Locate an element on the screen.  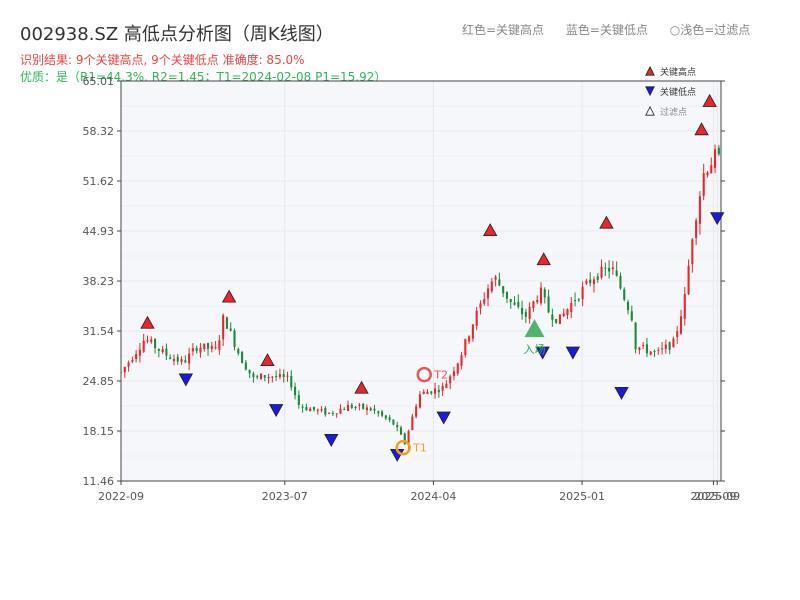
y-tick-label: 65.01 is located at coordinates (99, 81).